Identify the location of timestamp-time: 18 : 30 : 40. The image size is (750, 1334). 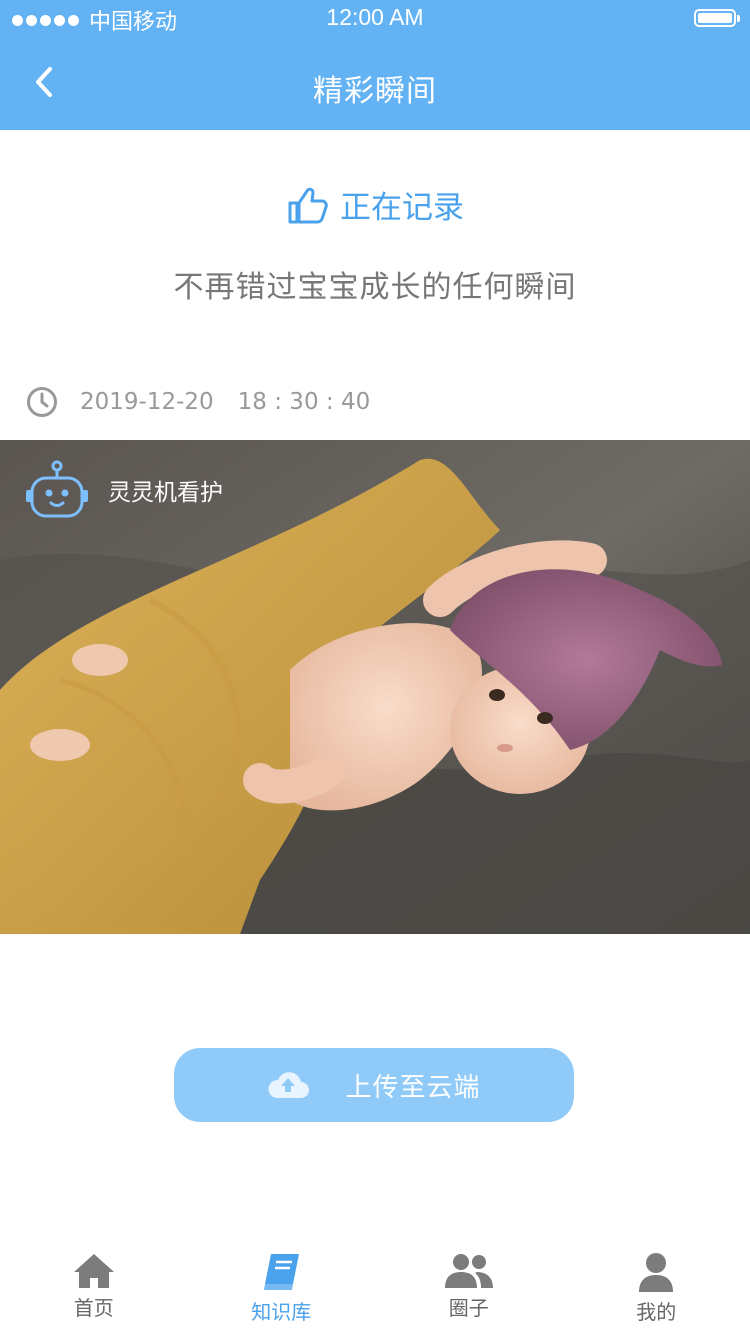
(304, 402).